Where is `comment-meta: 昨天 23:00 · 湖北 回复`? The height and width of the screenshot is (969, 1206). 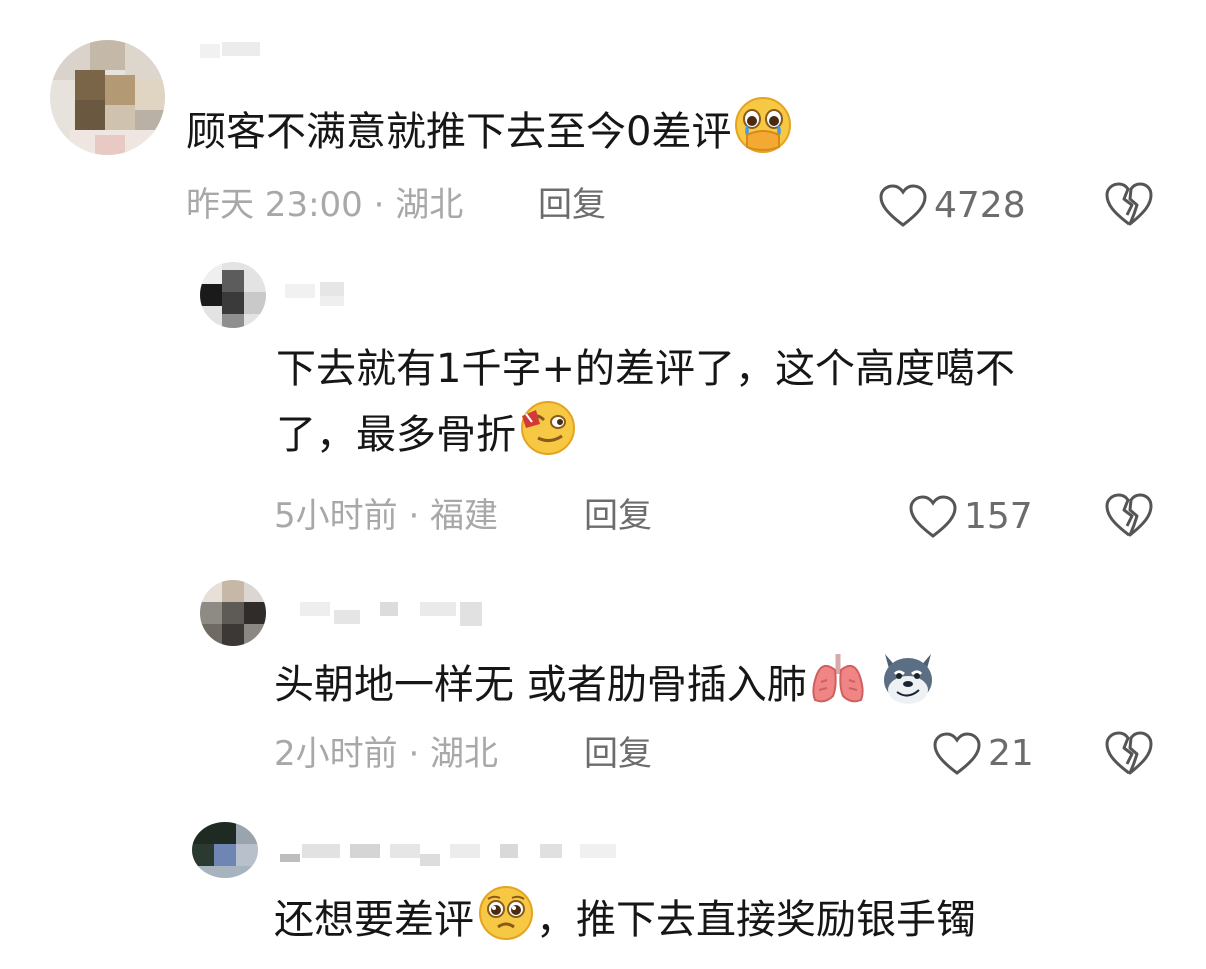
comment-meta: 昨天 23:00 · 湖北 回复 is located at coordinates (436, 205).